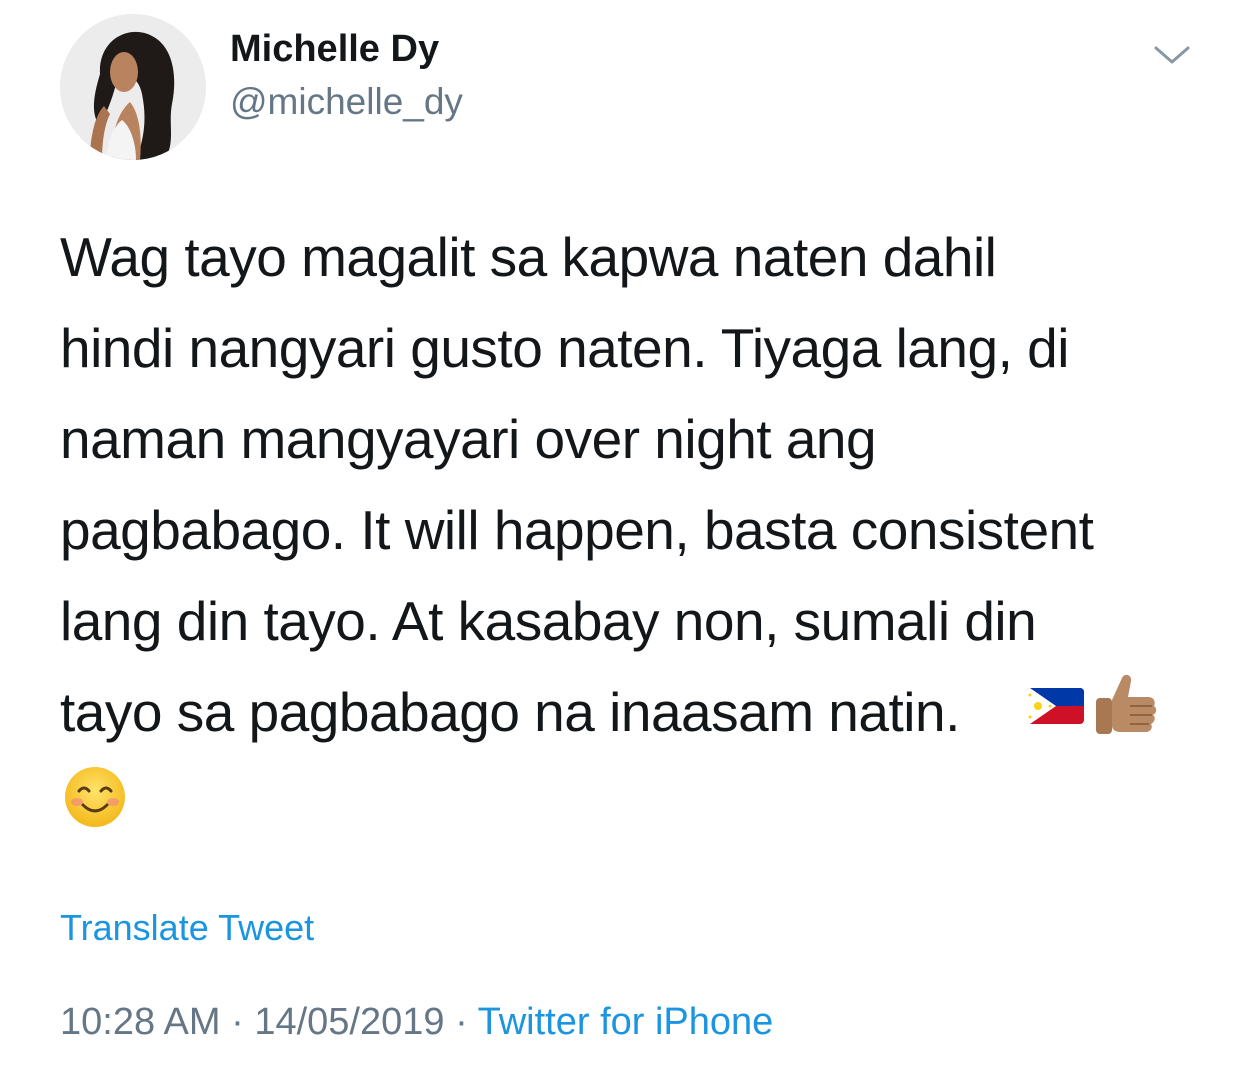  Describe the element at coordinates (1055, 706) in the screenshot. I see `philippines-flag-icon` at that location.